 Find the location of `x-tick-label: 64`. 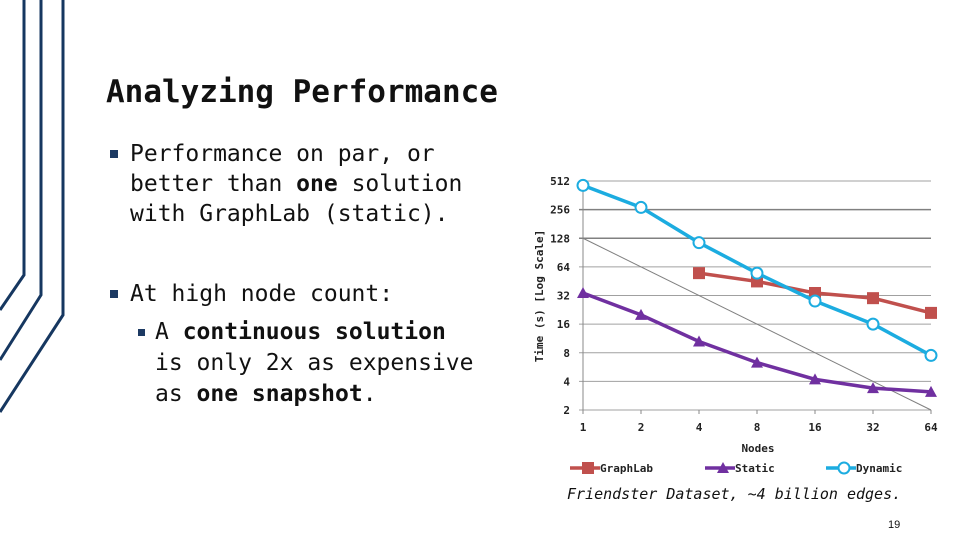

x-tick-label: 64 is located at coordinates (931, 427).